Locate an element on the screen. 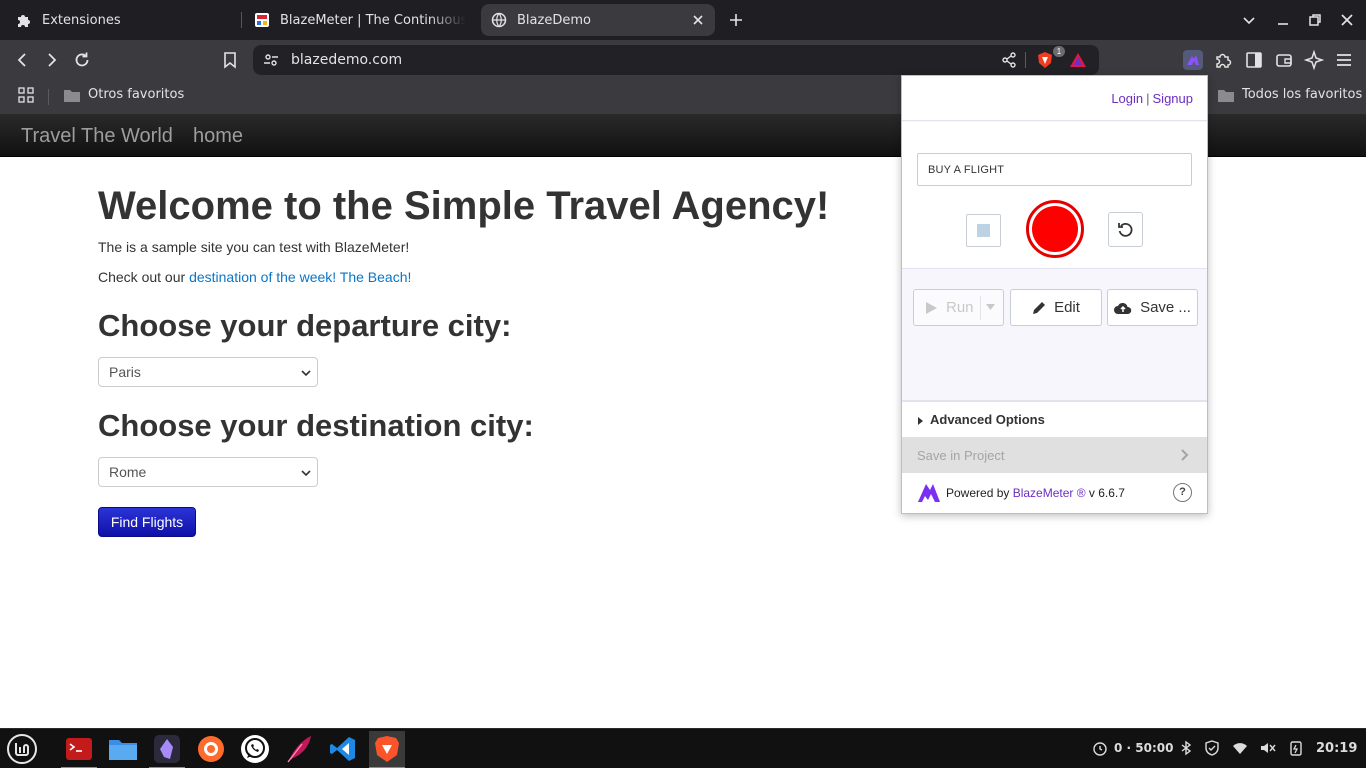 Image resolution: width=1366 pixels, height=768 pixels. find-flights-button: Find Flights is located at coordinates (147, 522).